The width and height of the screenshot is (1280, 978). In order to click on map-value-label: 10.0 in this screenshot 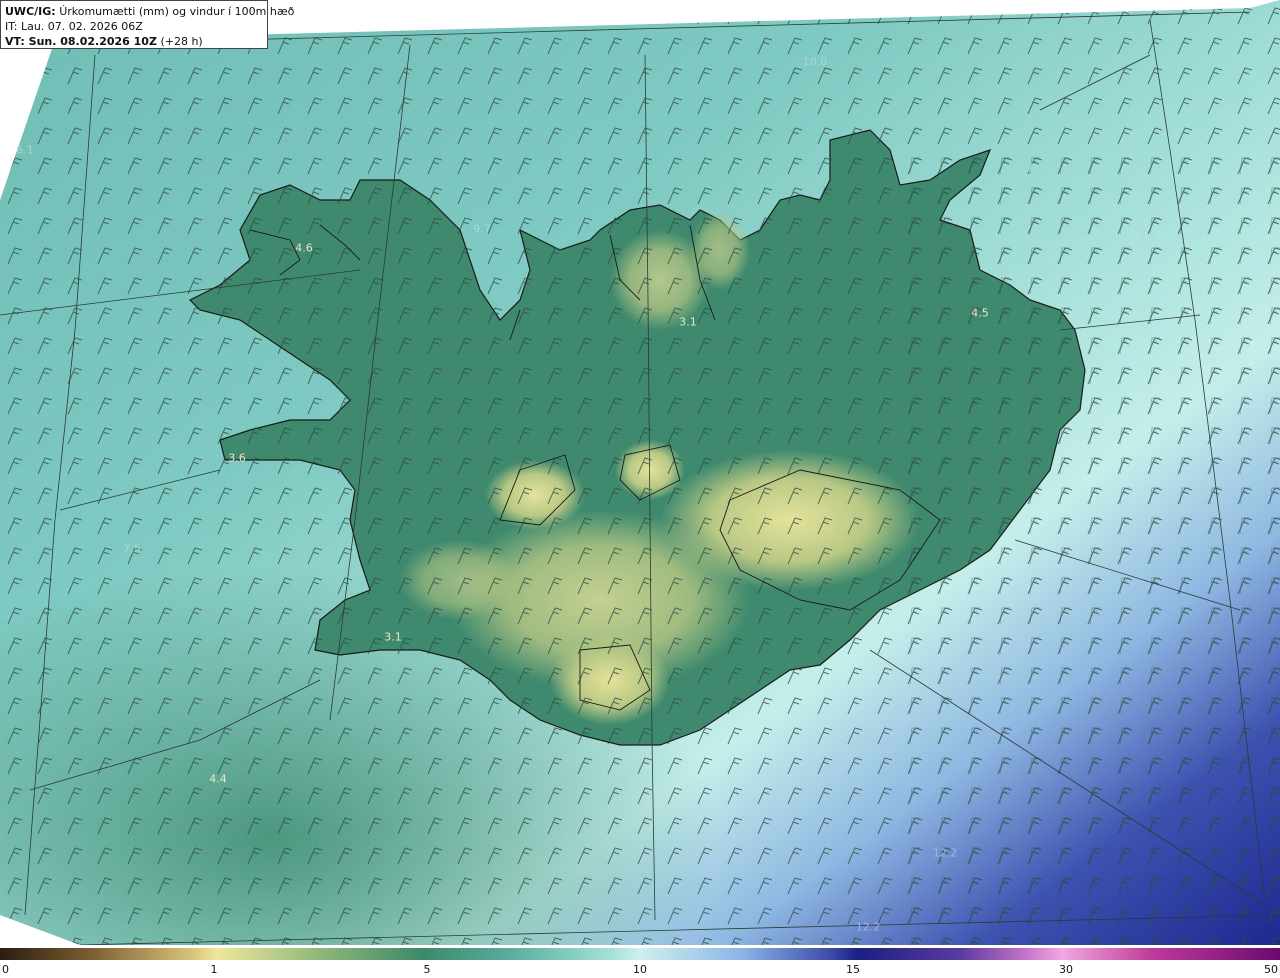, I will do `click(815, 62)`.